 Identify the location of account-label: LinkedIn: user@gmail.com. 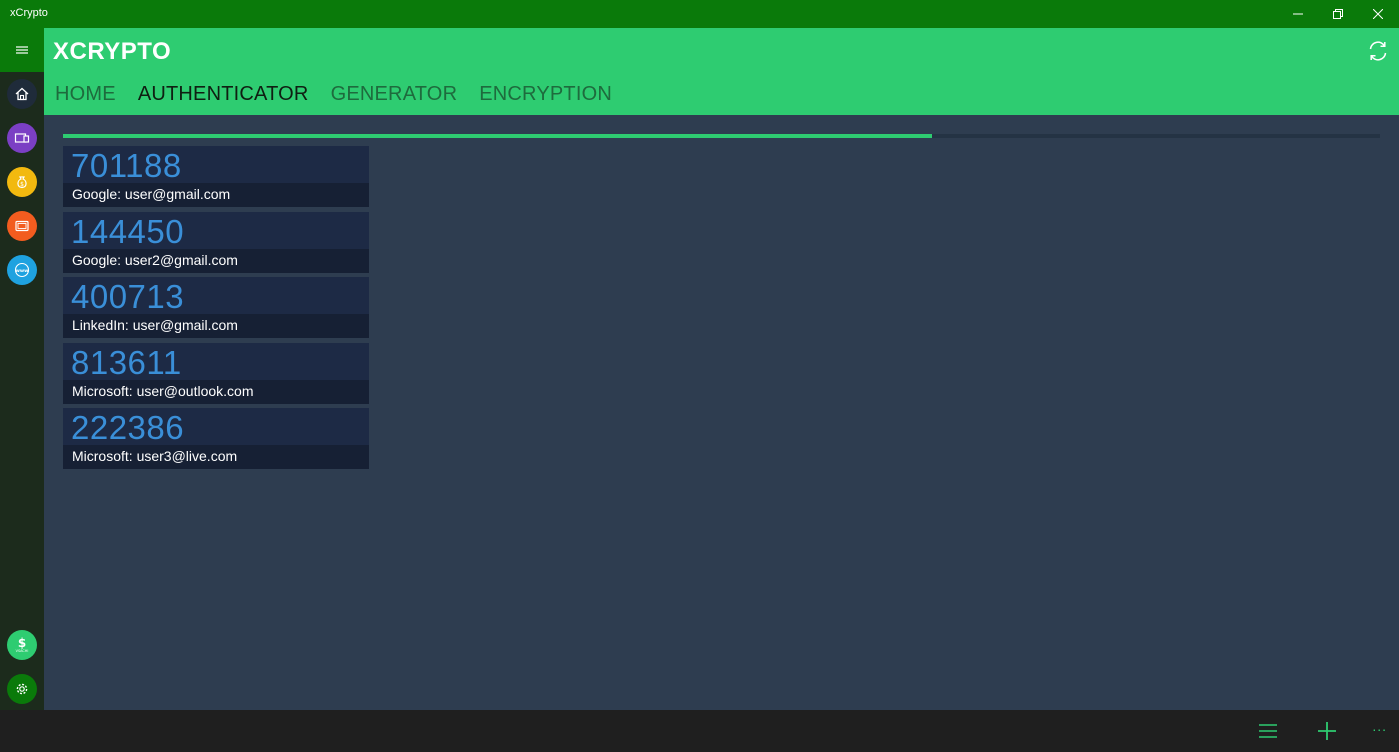
(155, 325).